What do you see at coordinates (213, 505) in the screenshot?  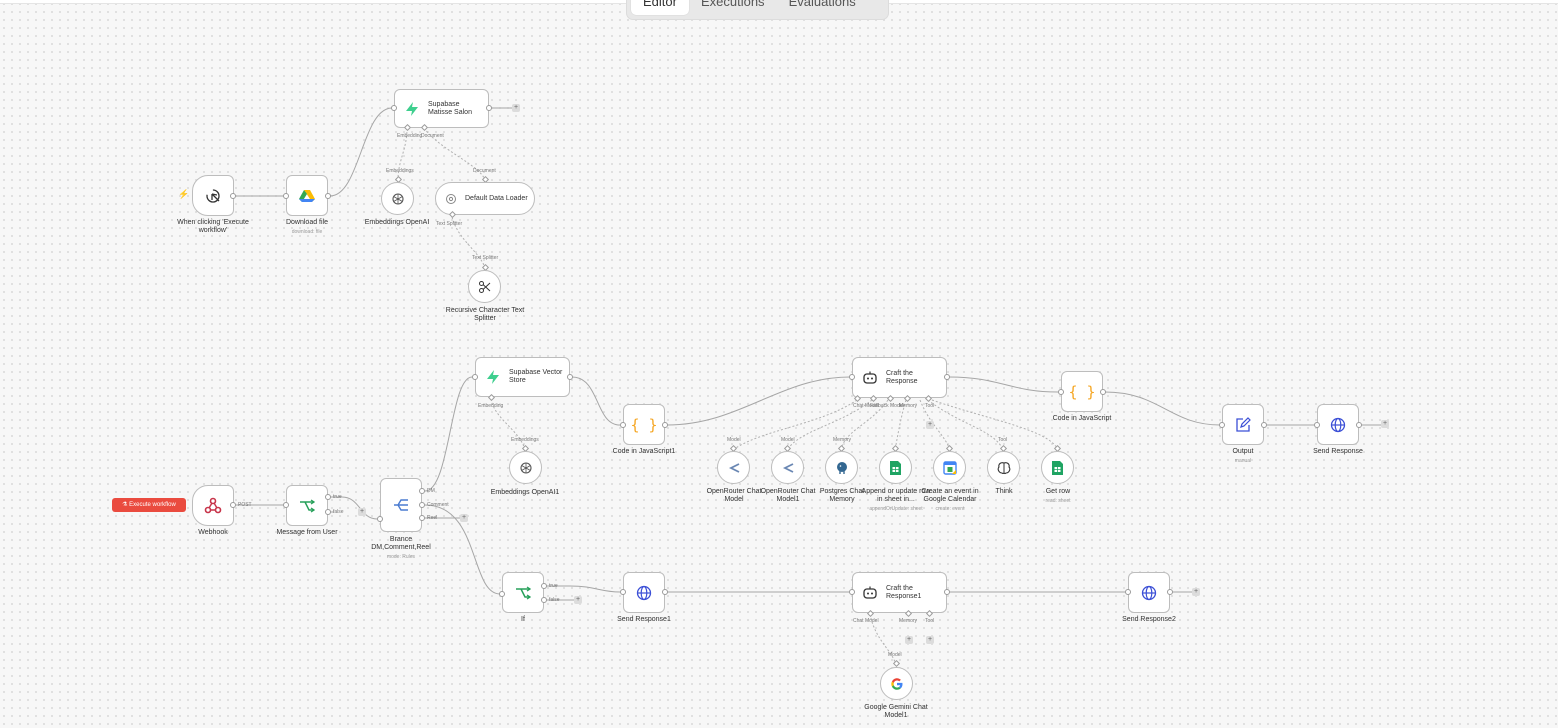 I see `webhook-node` at bounding box center [213, 505].